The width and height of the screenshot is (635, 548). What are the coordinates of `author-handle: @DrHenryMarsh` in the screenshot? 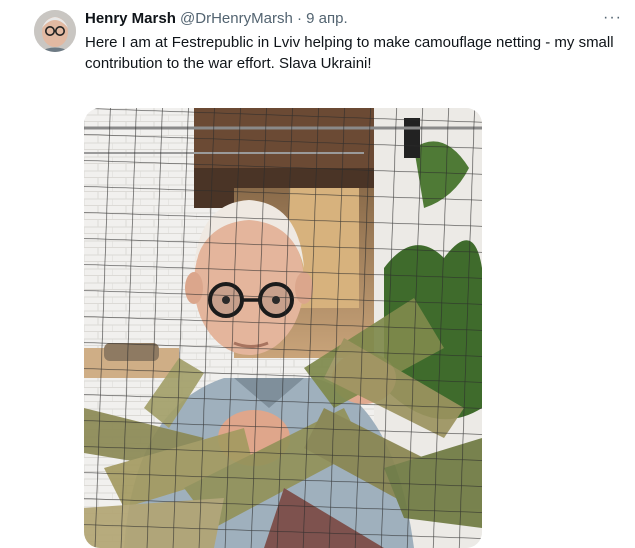 It's located at (236, 18).